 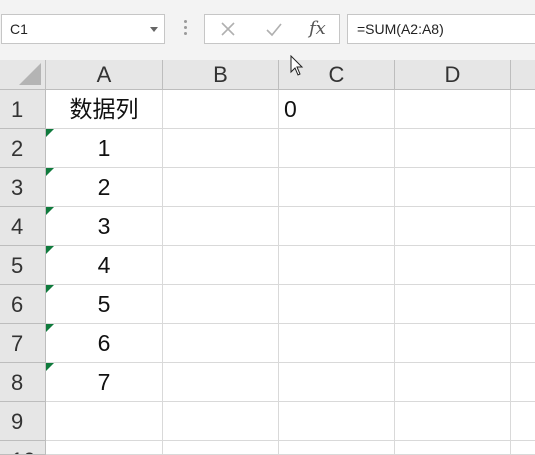 What do you see at coordinates (453, 448) in the screenshot?
I see `cell-d10` at bounding box center [453, 448].